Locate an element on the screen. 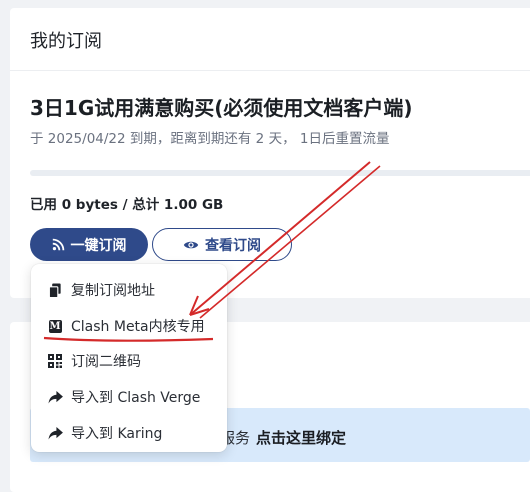 Image resolution: width=530 pixels, height=492 pixels. menu-item-import-clash-verge: 导入到 Clash Verge is located at coordinates (123, 397).